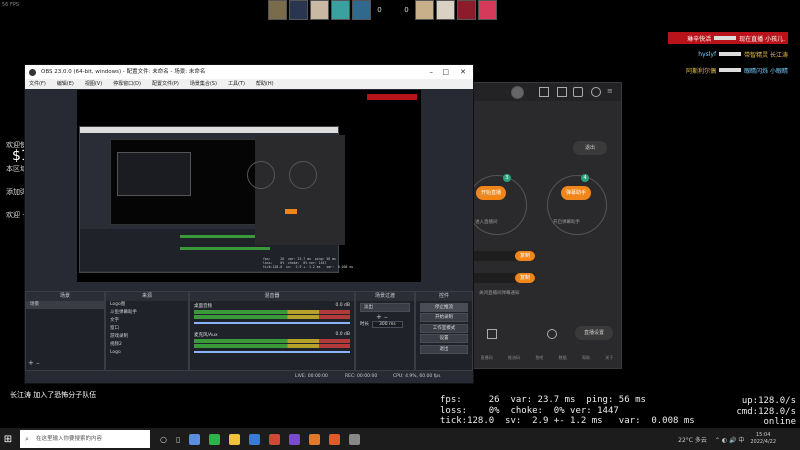 Image resolution: width=800 pixels, height=450 pixels. What do you see at coordinates (147, 305) in the screenshot?
I see `source-item: Logo图` at bounding box center [147, 305].